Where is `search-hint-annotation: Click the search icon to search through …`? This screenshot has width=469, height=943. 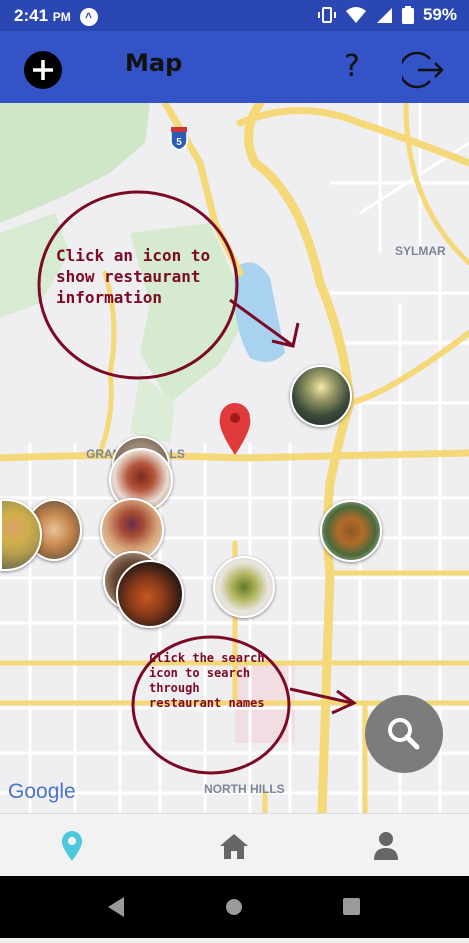 search-hint-annotation: Click the search icon to search through … is located at coordinates (207, 681).